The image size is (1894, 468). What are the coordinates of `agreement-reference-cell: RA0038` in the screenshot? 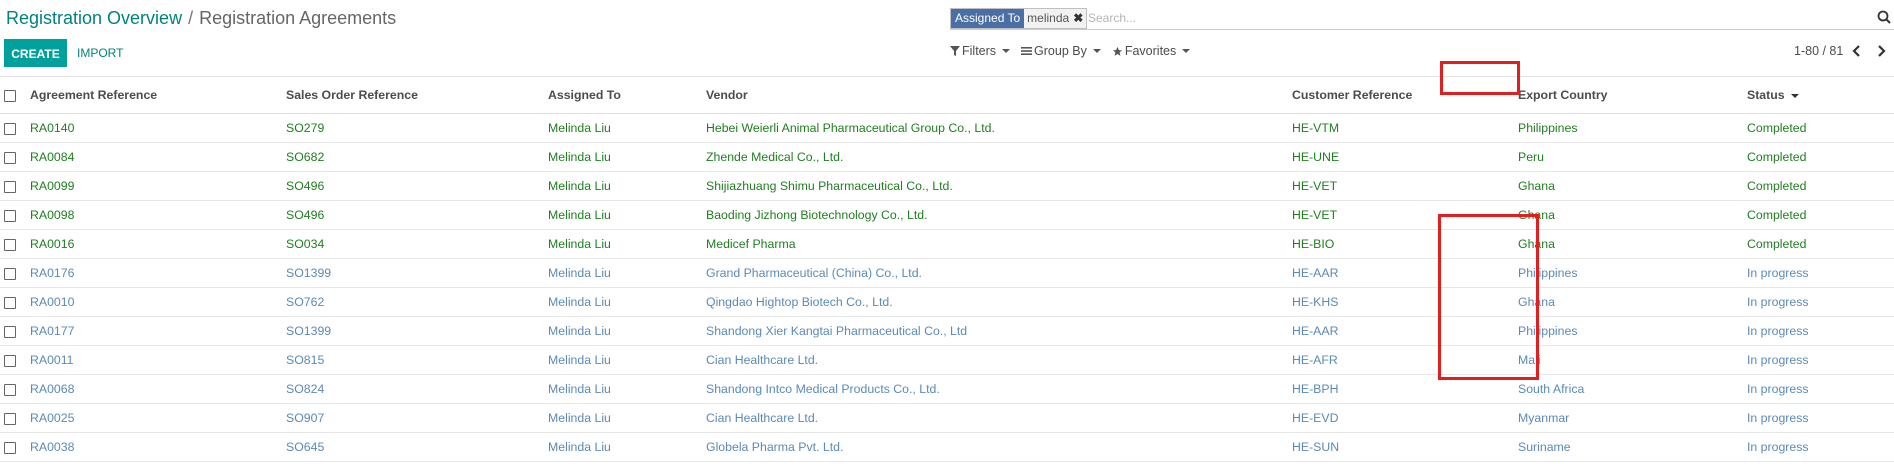 It's located at (158, 447).